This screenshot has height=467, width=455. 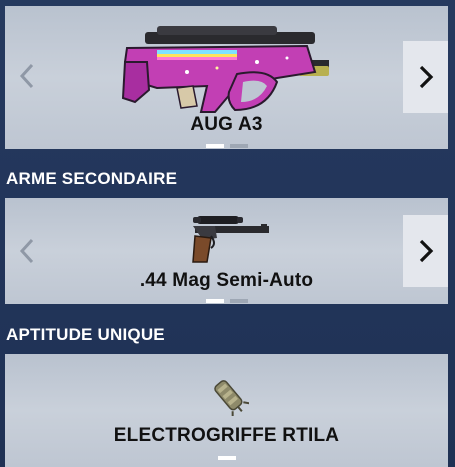 I want to click on secondary-prev-button, so click(x=27, y=251).